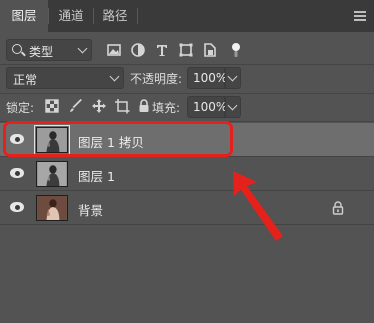  Describe the element at coordinates (76, 106) in the screenshot. I see `lock-image-pixels-icon` at that location.